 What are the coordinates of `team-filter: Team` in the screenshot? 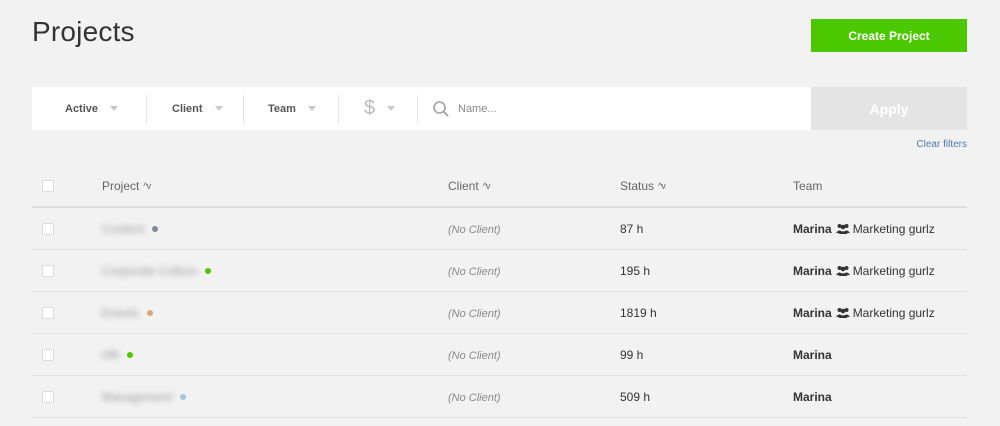 It's located at (291, 108).